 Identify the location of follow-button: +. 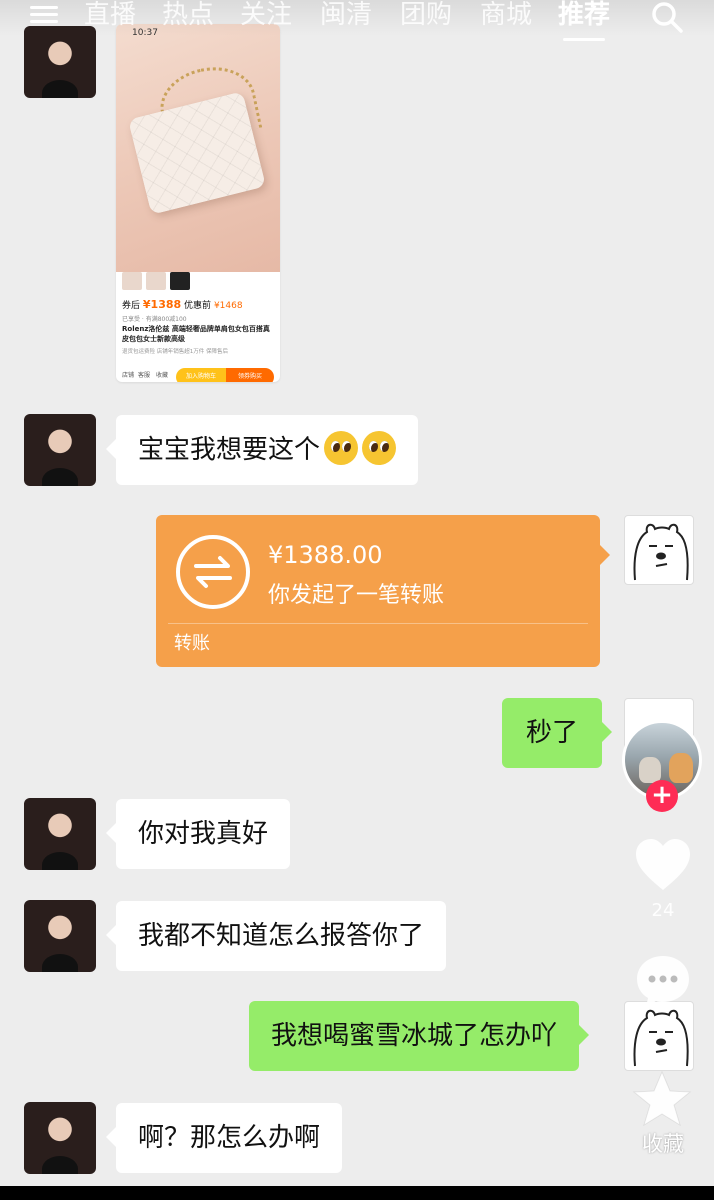
(662, 796).